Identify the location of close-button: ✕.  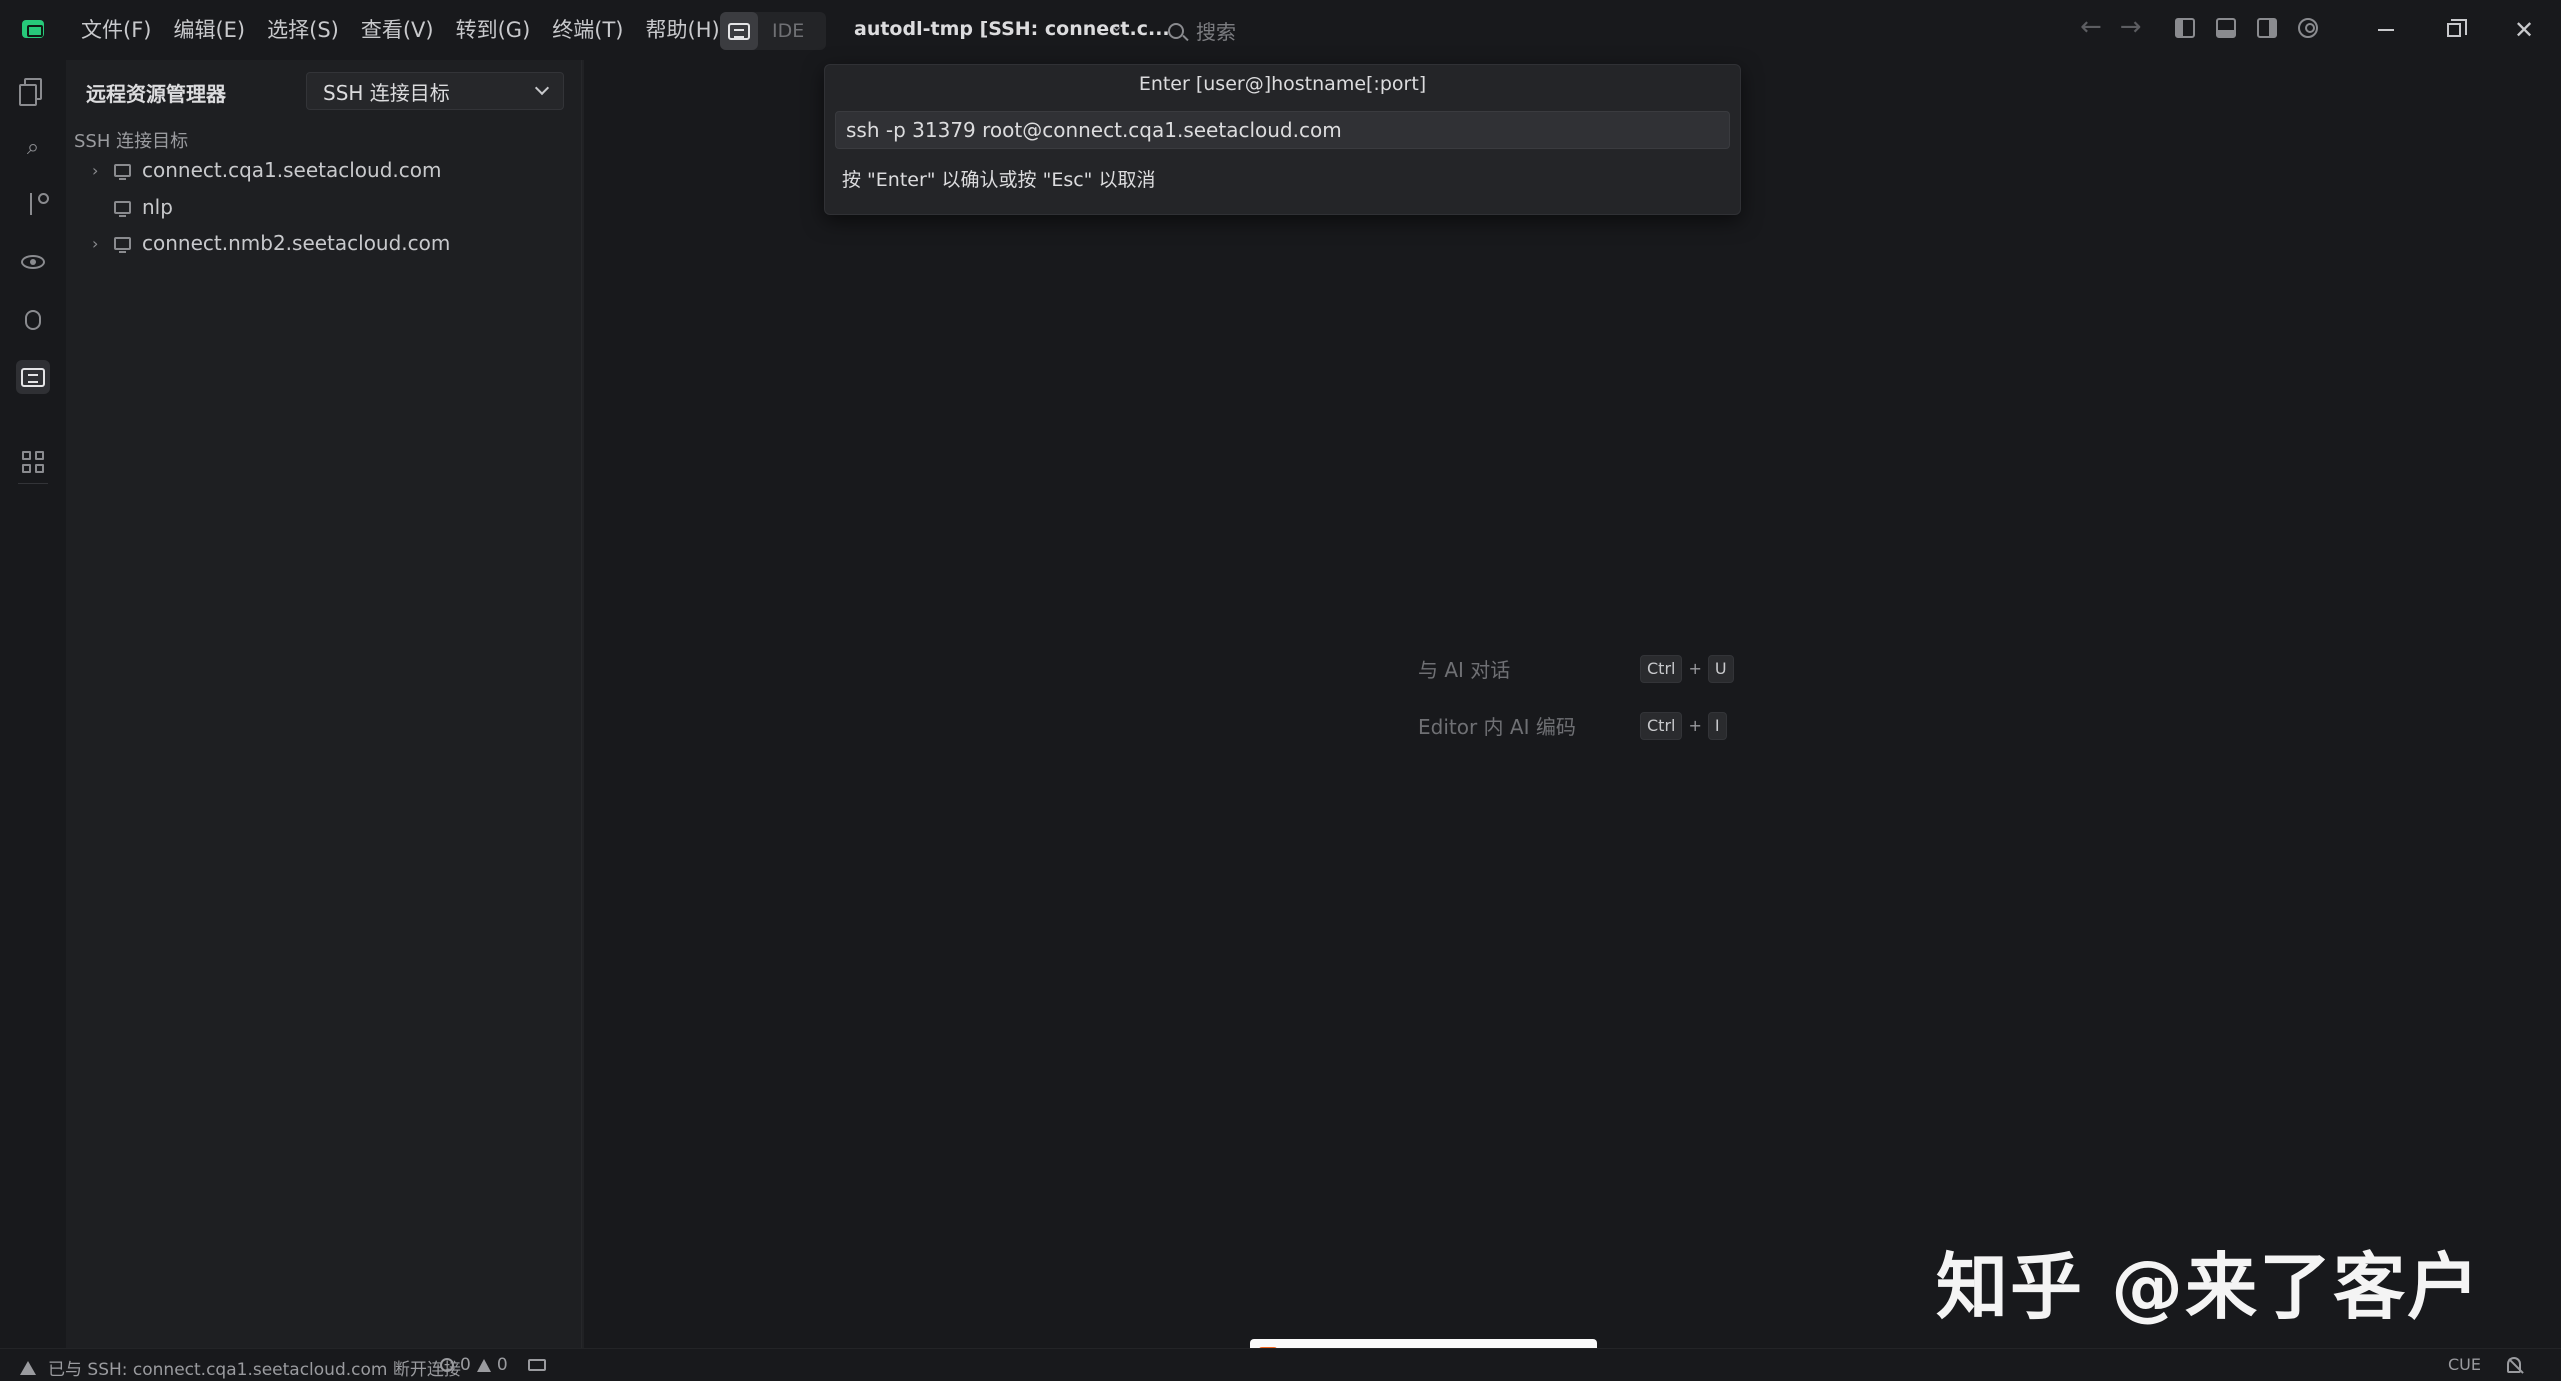
(2524, 30).